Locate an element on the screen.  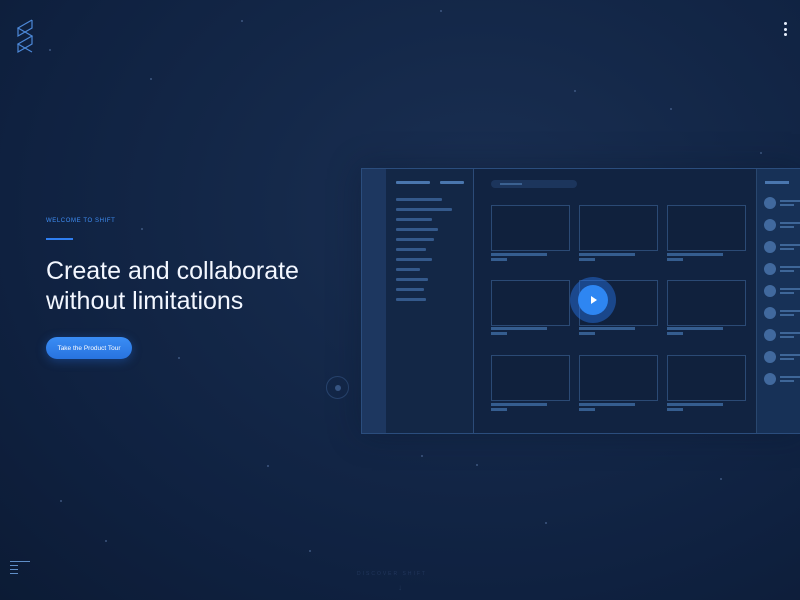
product-tour-button: Take the Product Tour is located at coordinates (89, 348).